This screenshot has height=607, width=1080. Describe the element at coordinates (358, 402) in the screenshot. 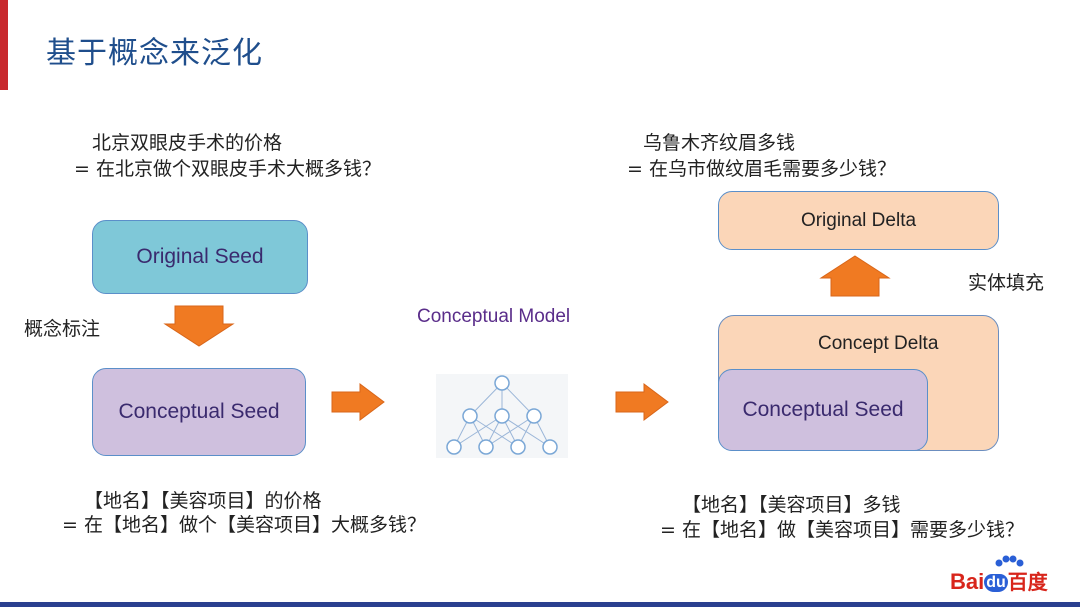

I see `right-arrow-icon` at that location.